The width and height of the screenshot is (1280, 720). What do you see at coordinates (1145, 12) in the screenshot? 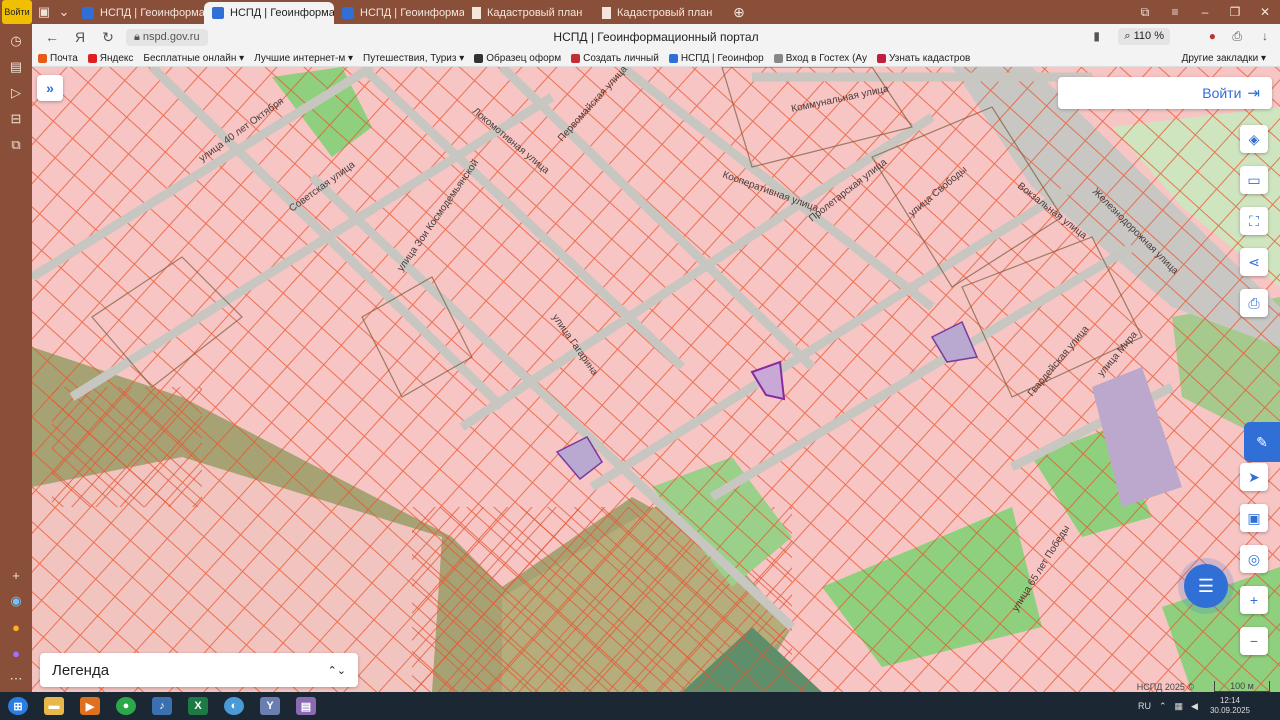
I see `collections-icon: ⧉` at bounding box center [1145, 12].